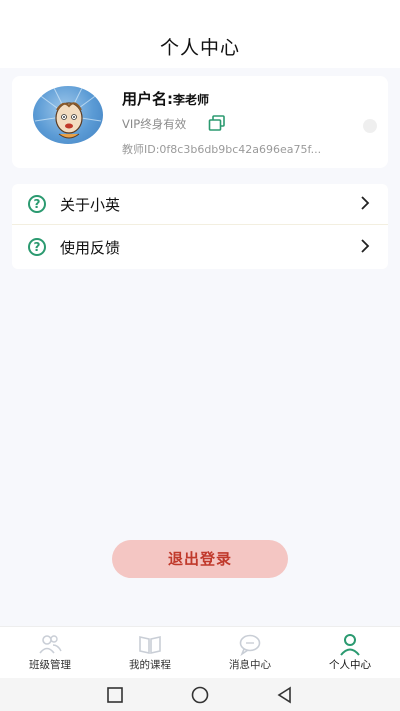 This screenshot has width=400, height=711. I want to click on copy-icon, so click(217, 123).